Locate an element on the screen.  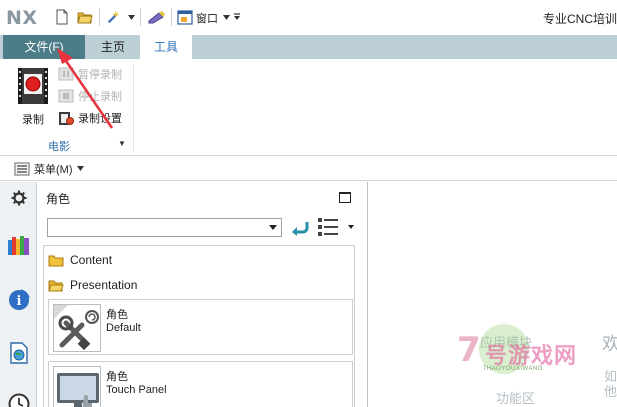
folder-content: Content is located at coordinates (80, 260).